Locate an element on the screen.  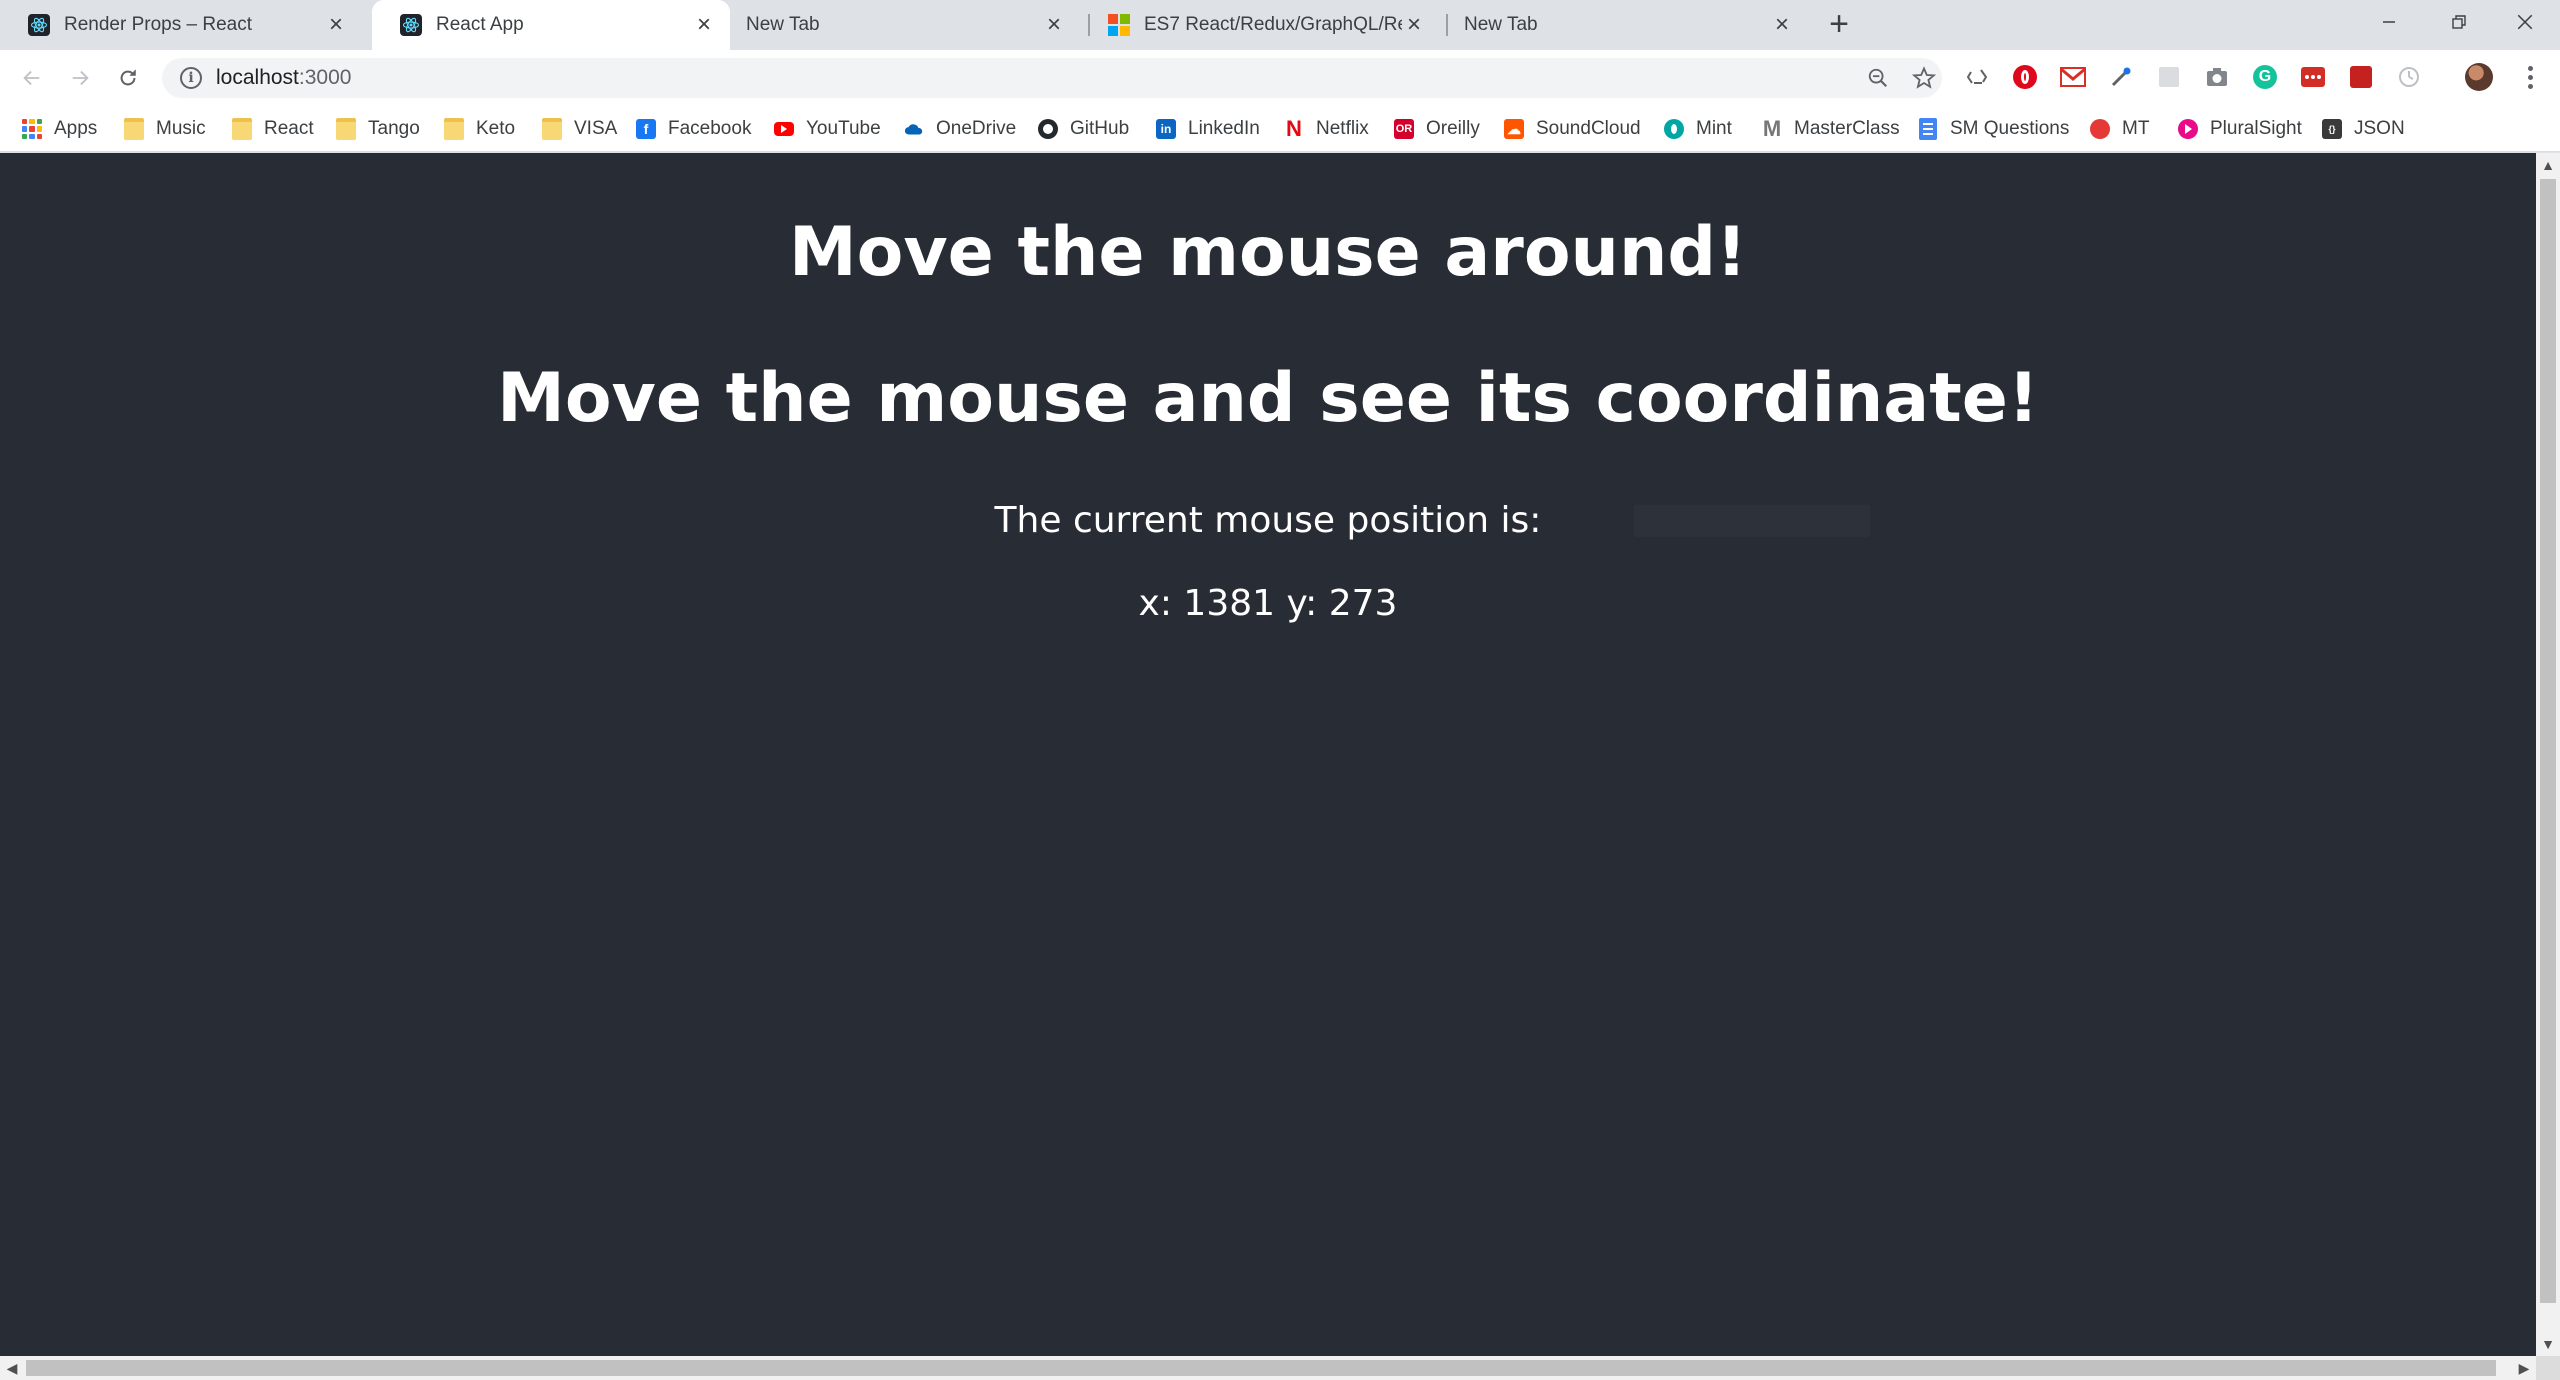
bookmark-netflix: N Netflix is located at coordinates (1326, 129).